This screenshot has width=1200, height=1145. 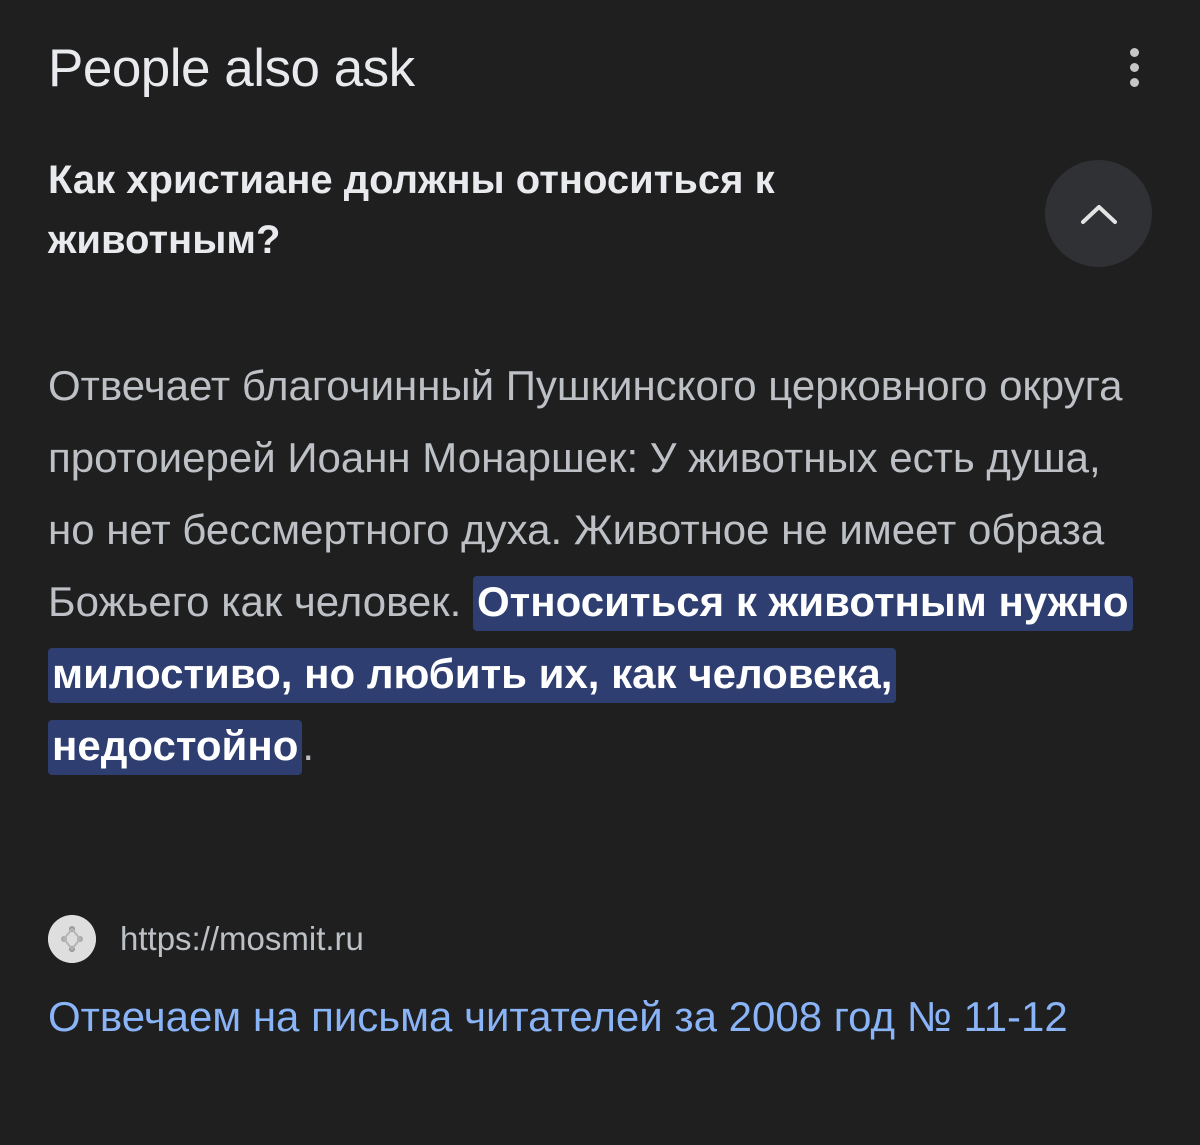 I want to click on source-url: https://mosmit.ru, so click(x=242, y=938).